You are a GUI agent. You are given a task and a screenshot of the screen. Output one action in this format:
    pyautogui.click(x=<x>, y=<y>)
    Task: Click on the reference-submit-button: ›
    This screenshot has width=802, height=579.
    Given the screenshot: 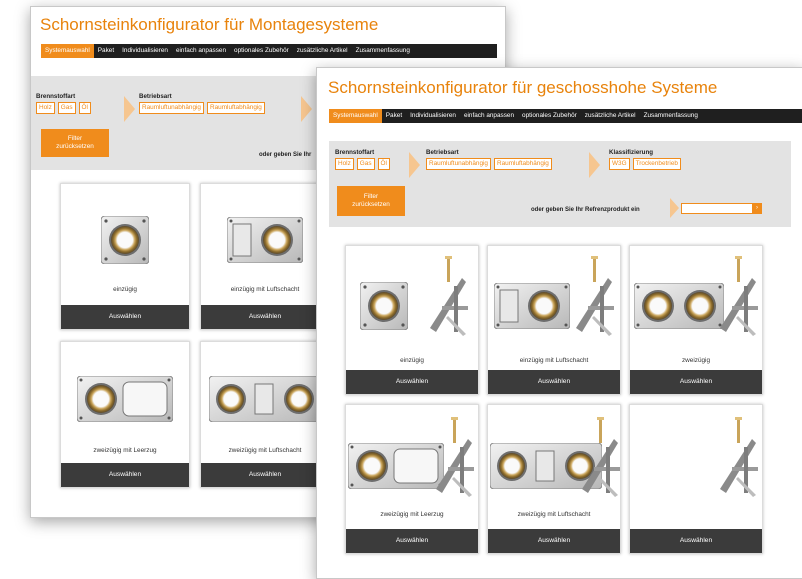 What is the action you would take?
    pyautogui.click(x=757, y=208)
    